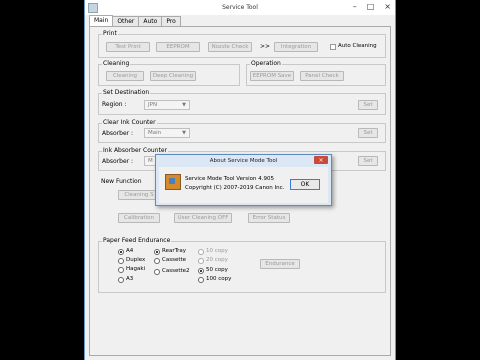 The image size is (480, 360). What do you see at coordinates (280, 264) in the screenshot?
I see `endurance-button: Endurance` at bounding box center [280, 264].